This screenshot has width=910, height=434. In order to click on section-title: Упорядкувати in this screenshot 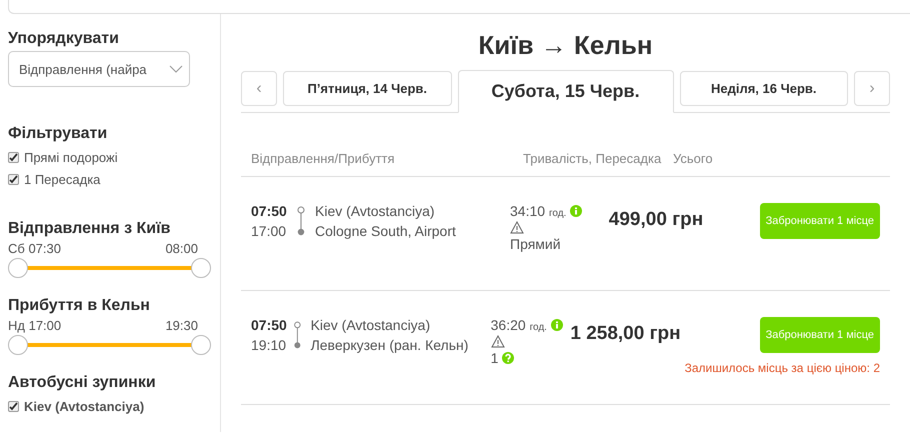, I will do `click(64, 39)`.